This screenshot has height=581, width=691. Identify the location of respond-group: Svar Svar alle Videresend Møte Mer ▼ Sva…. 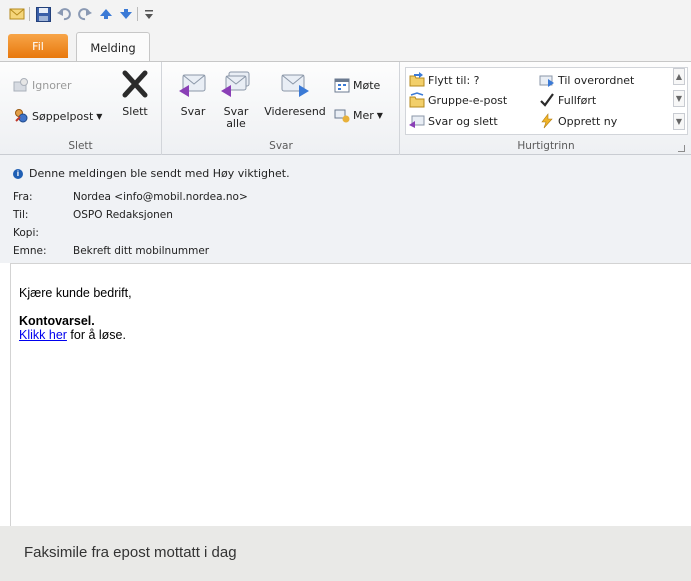
(281, 108).